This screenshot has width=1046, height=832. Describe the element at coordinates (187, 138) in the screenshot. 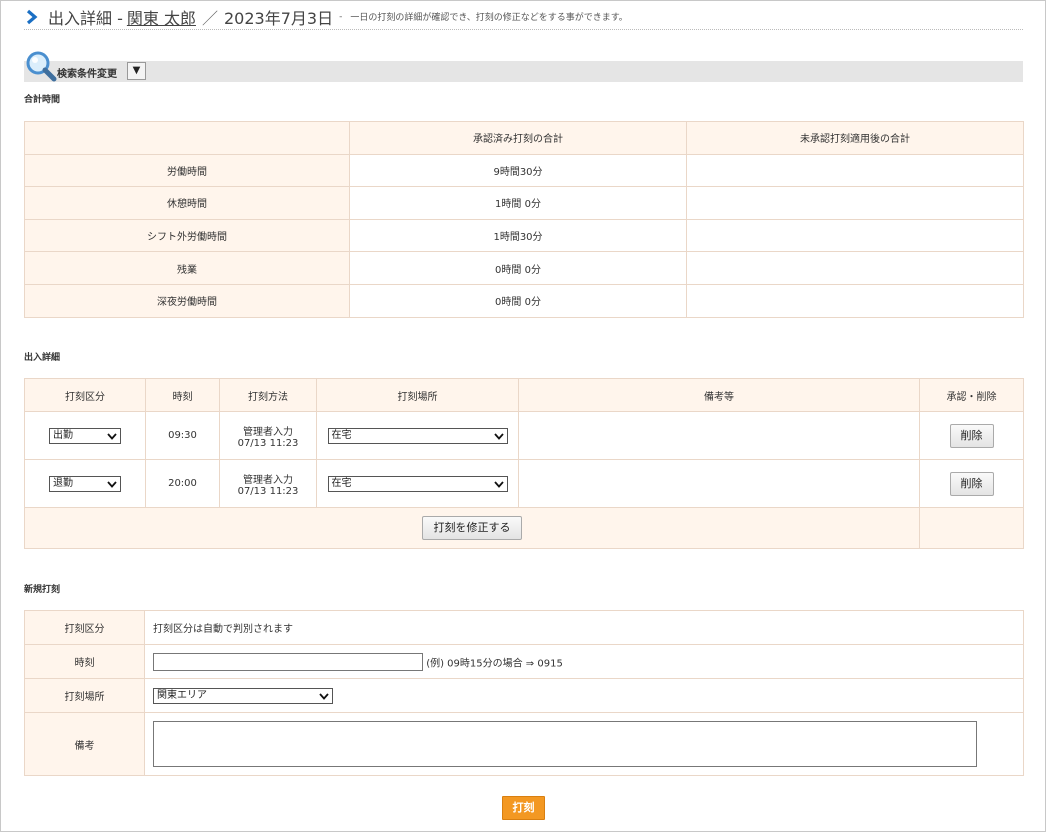

I see `totals-header-blank` at that location.